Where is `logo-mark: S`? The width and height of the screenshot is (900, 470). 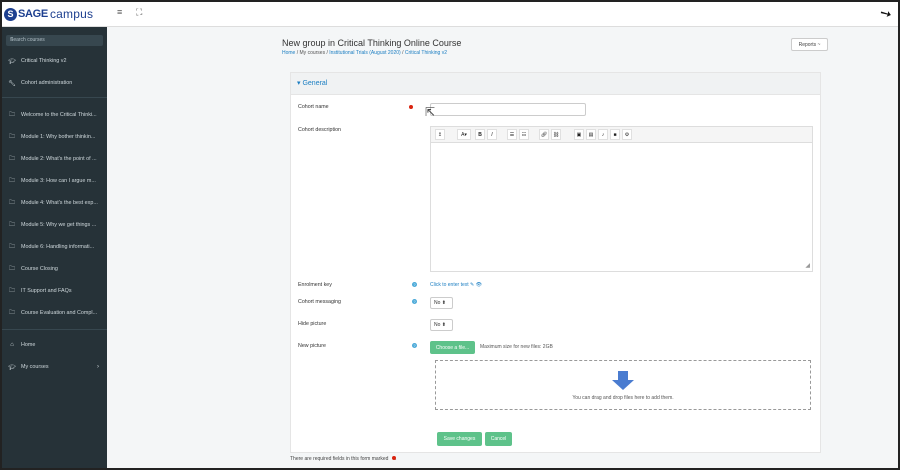 logo-mark: S is located at coordinates (10, 14).